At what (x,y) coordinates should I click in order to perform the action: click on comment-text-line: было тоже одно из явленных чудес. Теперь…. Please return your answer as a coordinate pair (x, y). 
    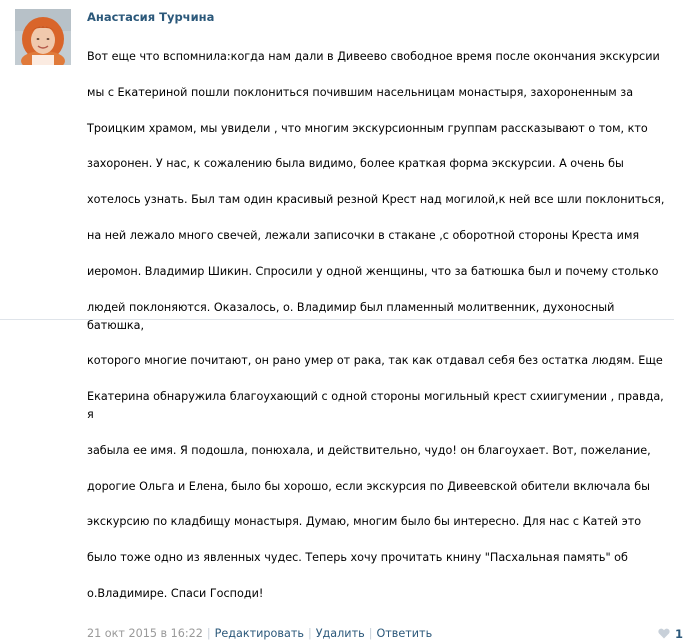
    Looking at the image, I should click on (357, 558).